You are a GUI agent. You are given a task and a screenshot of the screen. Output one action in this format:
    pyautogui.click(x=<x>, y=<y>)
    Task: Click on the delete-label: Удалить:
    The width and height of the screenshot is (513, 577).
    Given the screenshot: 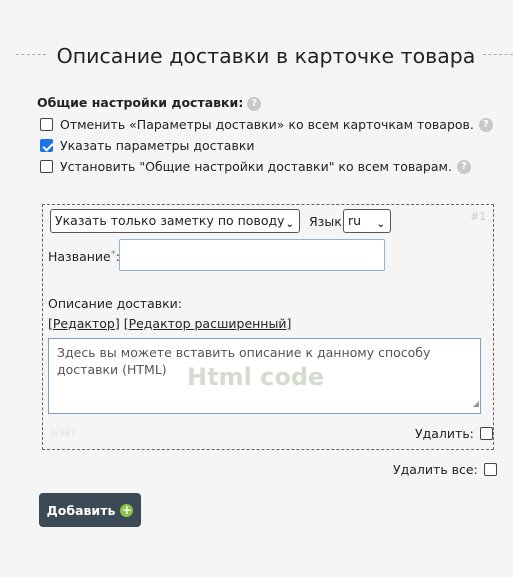 What is the action you would take?
    pyautogui.click(x=444, y=433)
    